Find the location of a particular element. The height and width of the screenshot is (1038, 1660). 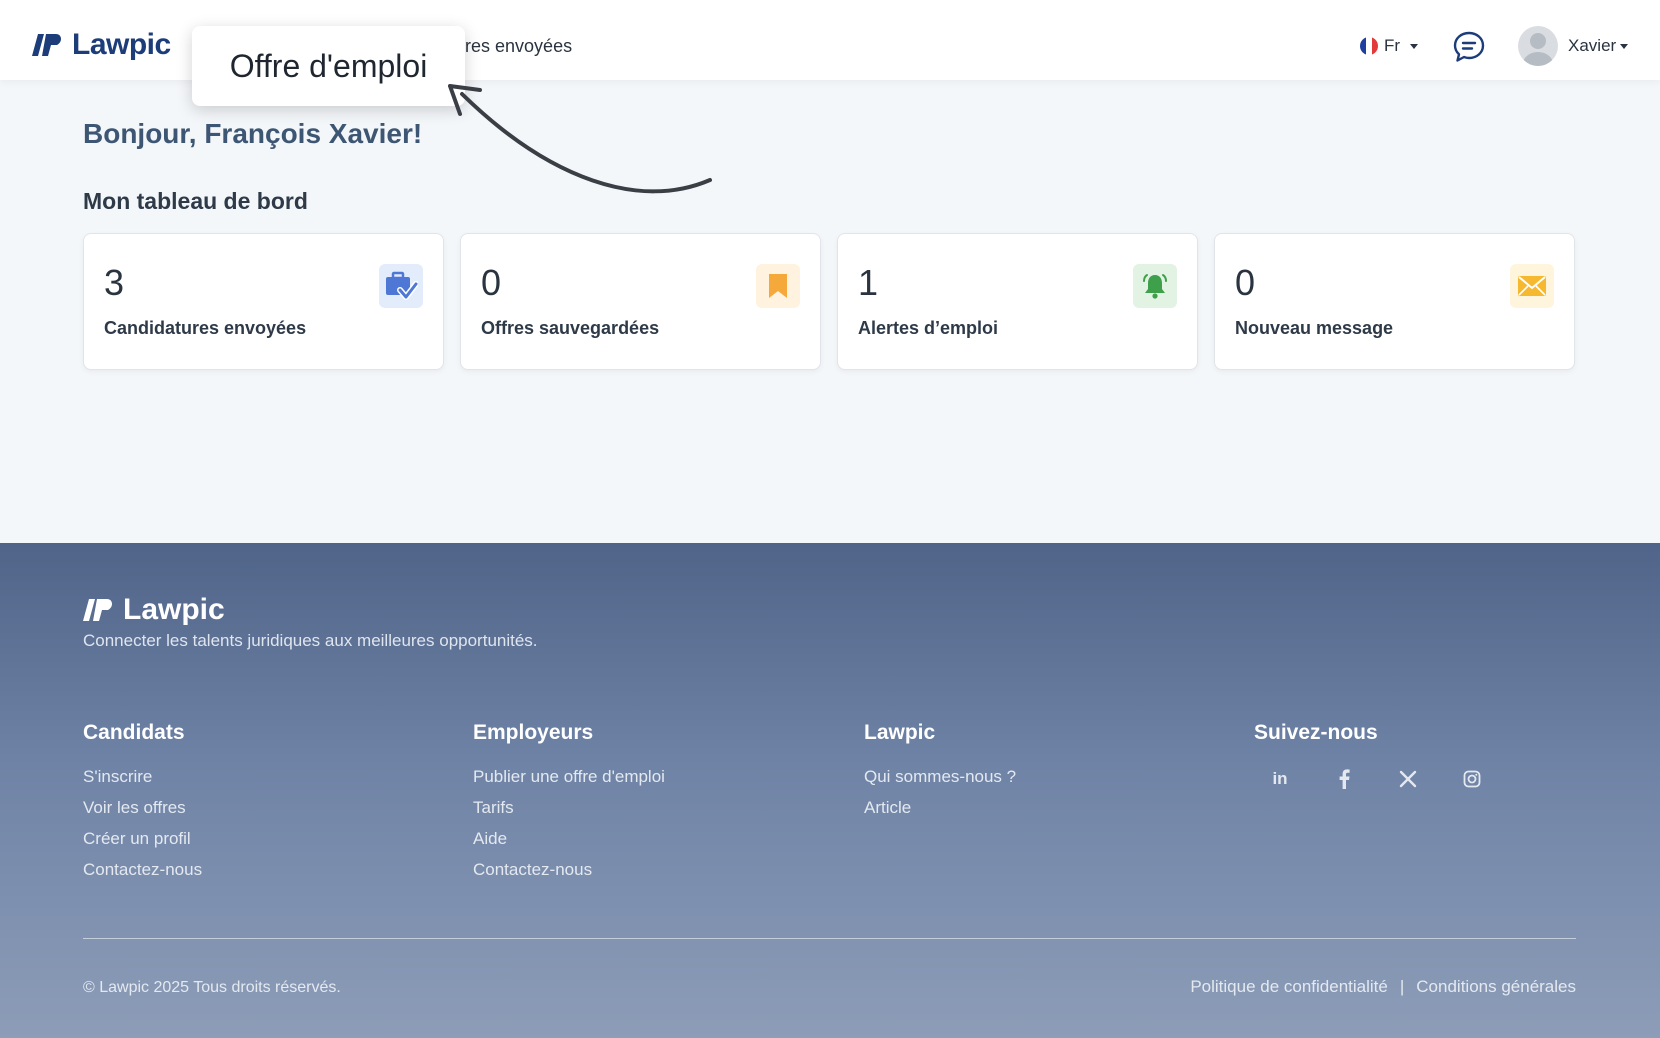

privacy-policy-link: Politique de confidentialité is located at coordinates (1289, 987).